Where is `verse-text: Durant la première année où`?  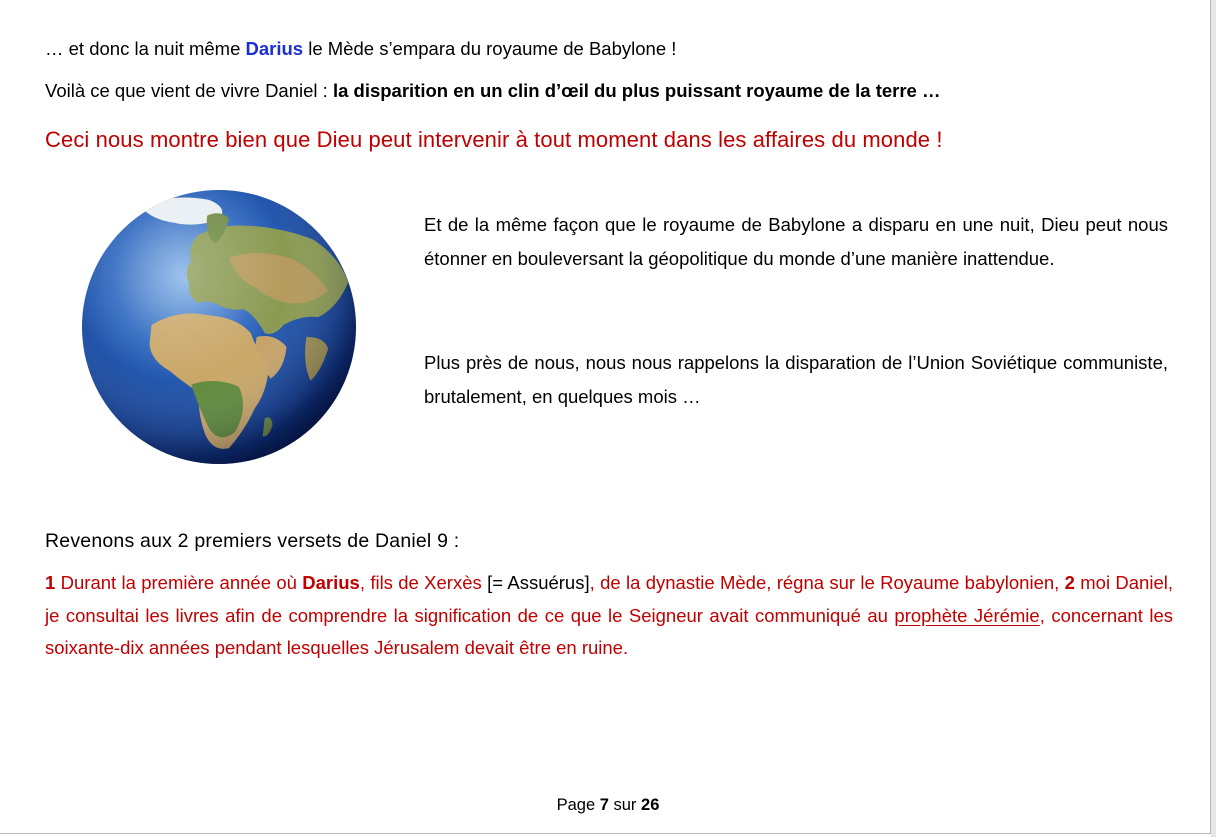 verse-text: Durant la première année où is located at coordinates (179, 582).